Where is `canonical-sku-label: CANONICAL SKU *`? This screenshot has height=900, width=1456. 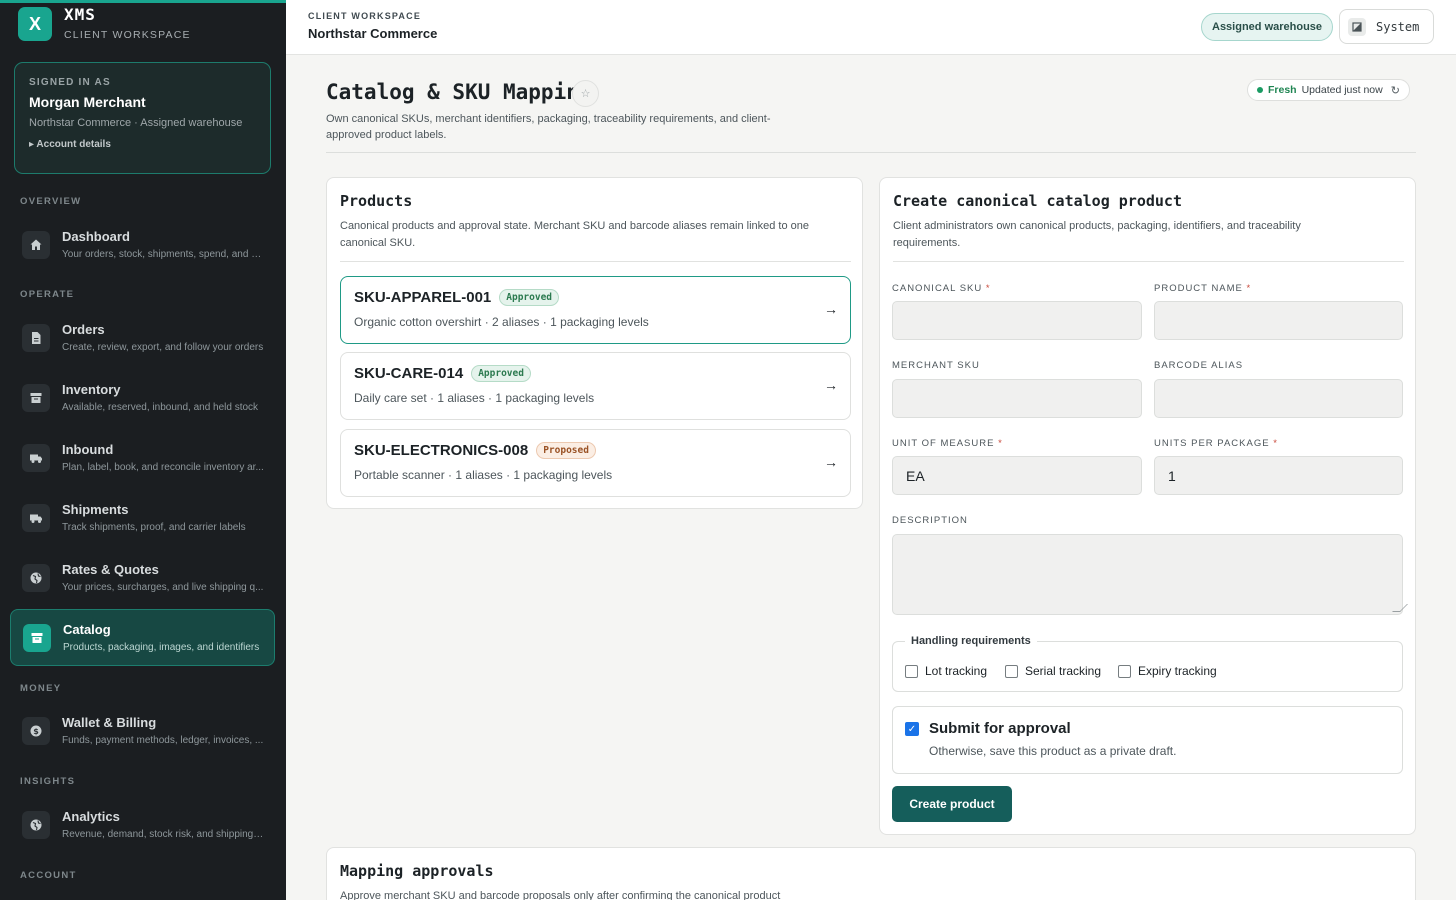 canonical-sku-label: CANONICAL SKU * is located at coordinates (941, 288).